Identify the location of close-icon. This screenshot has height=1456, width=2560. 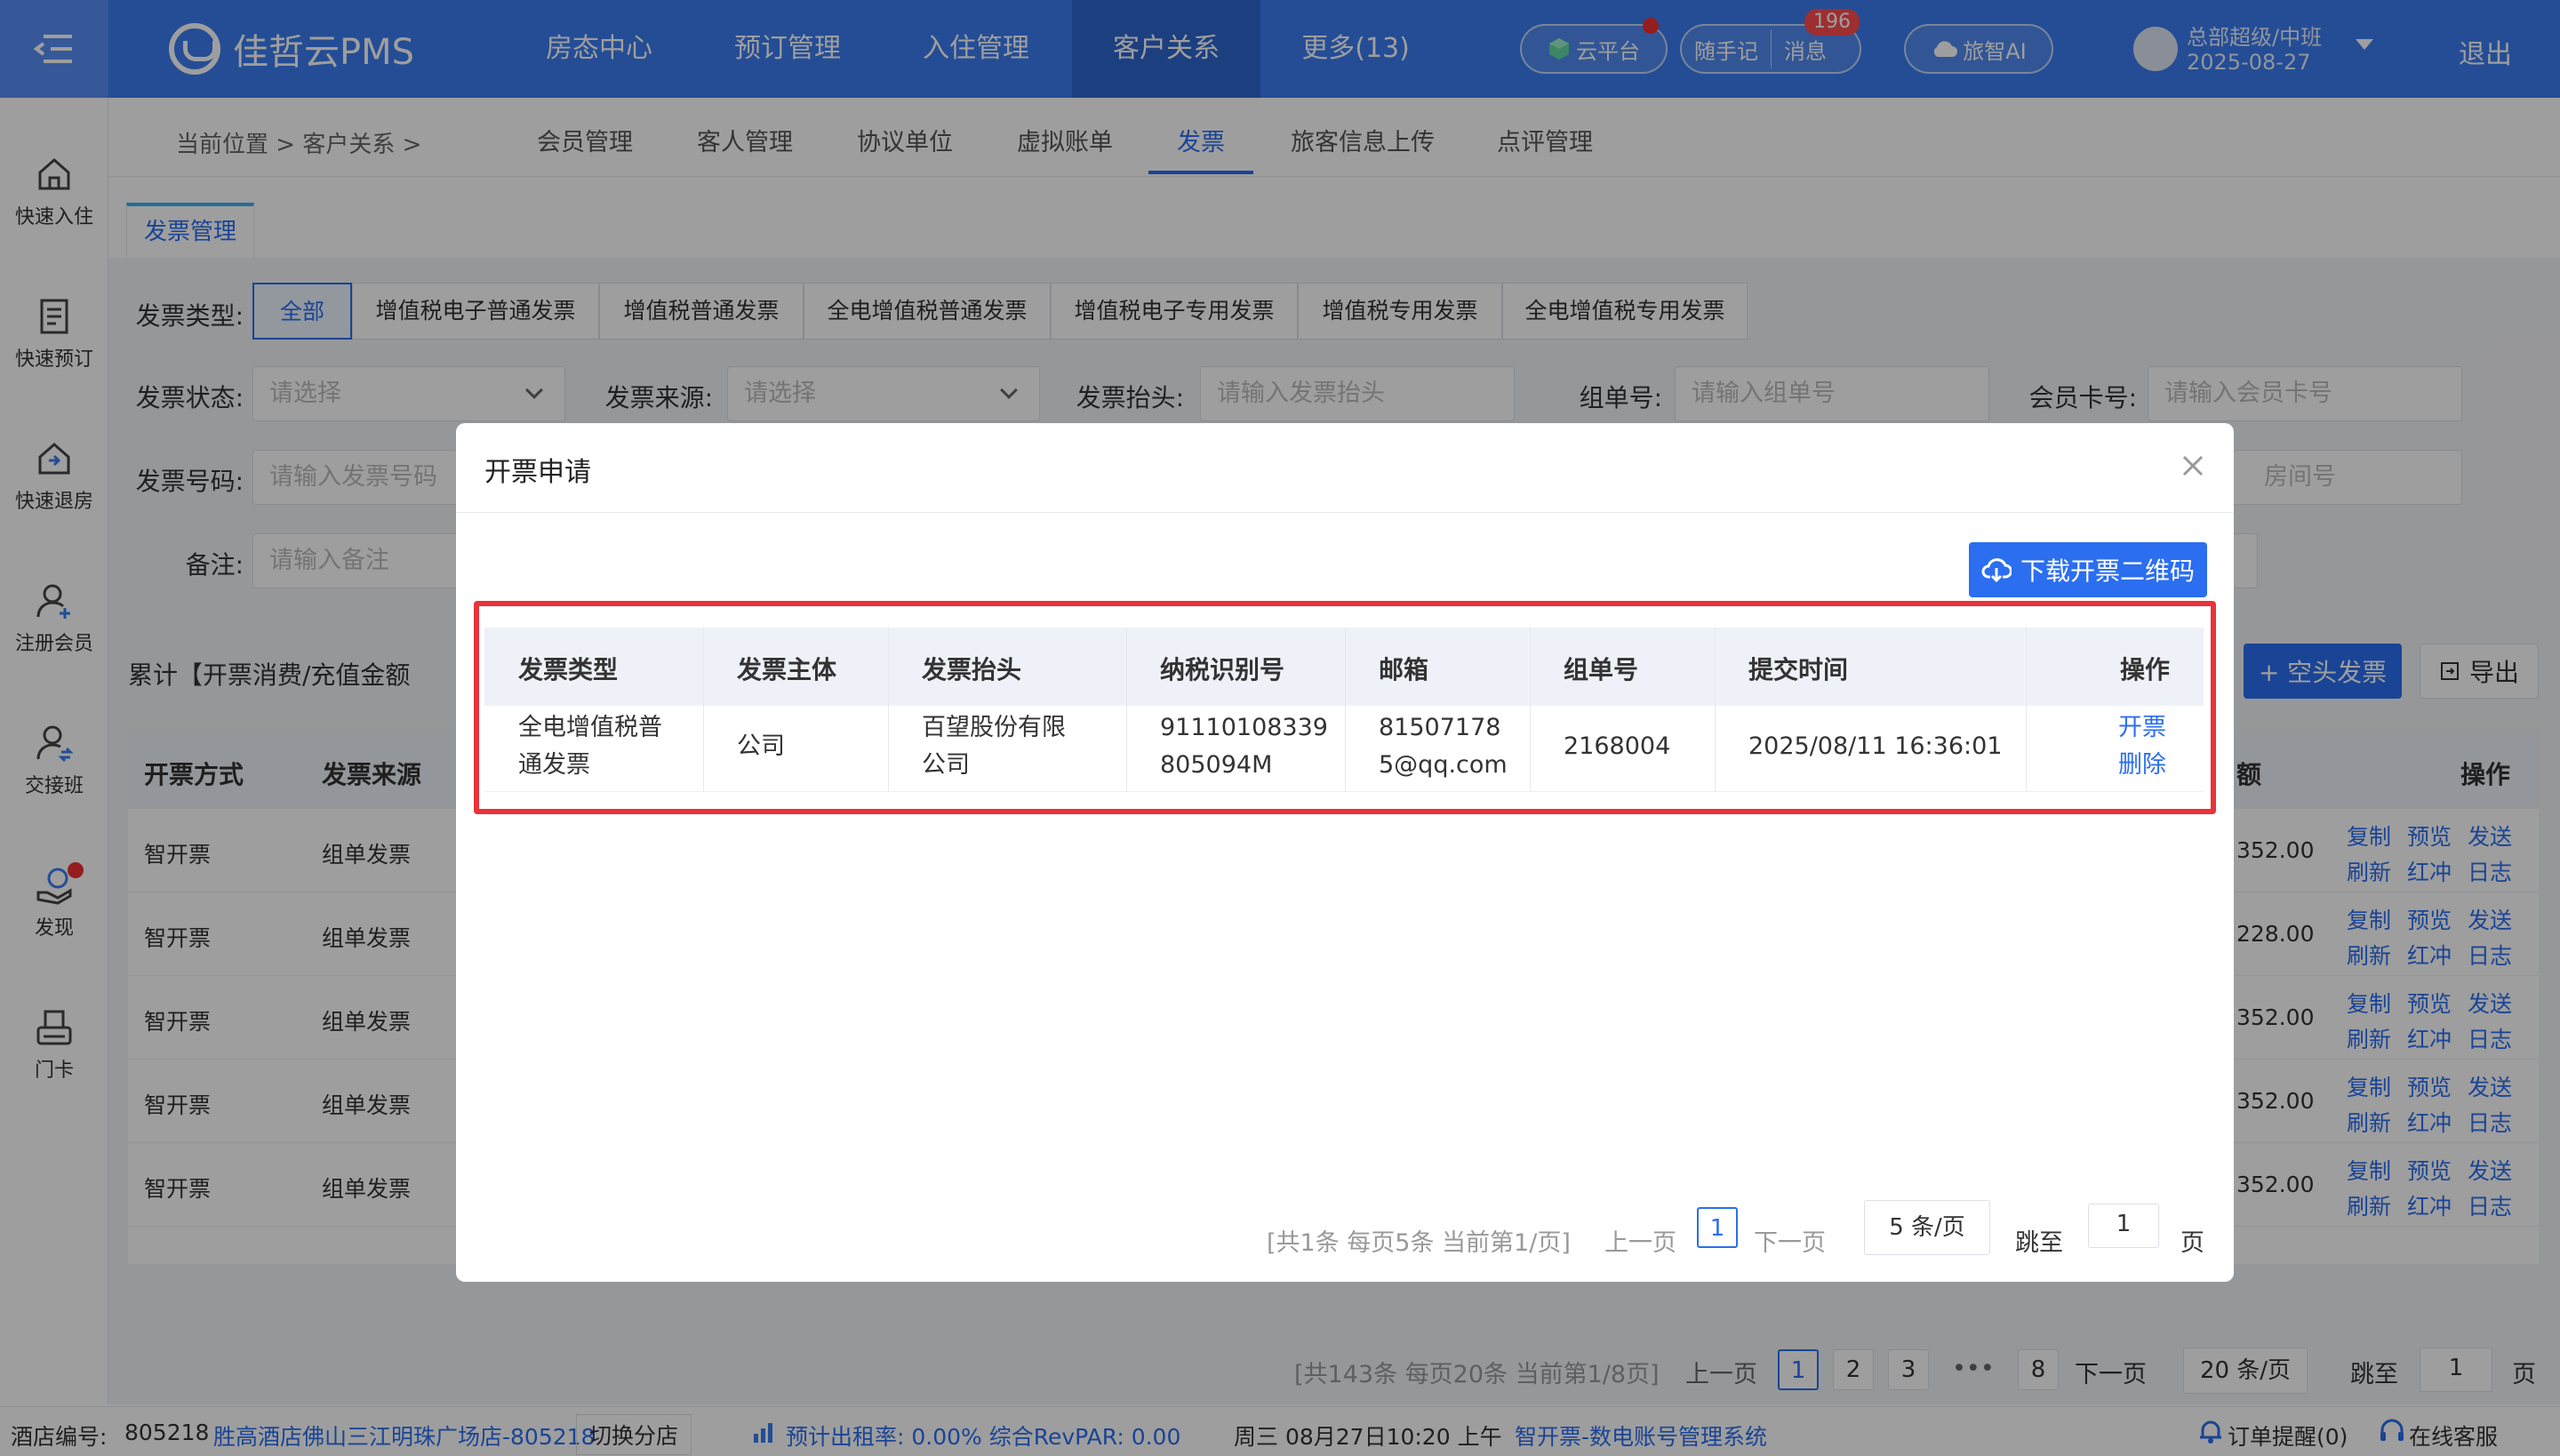
(2193, 466).